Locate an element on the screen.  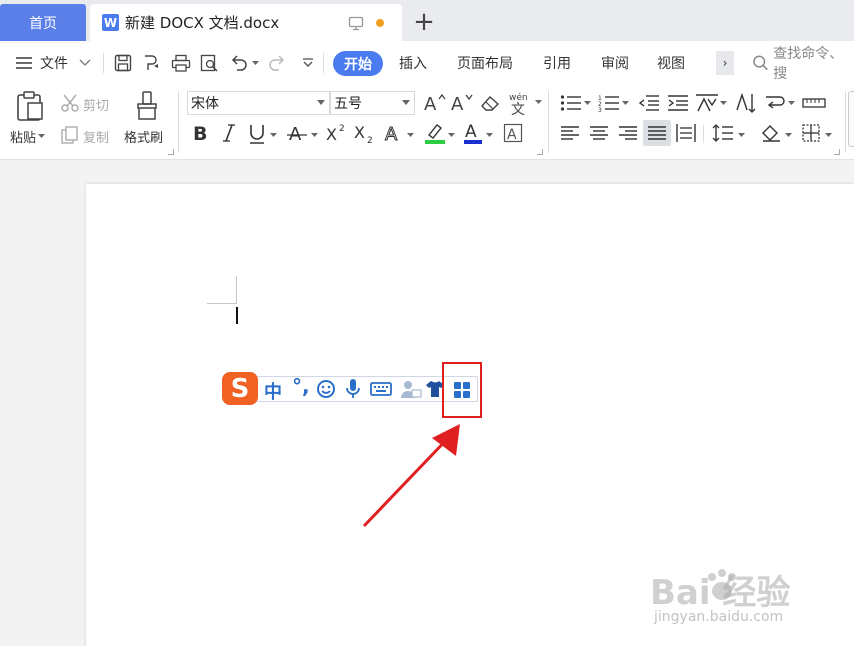
paste-icon is located at coordinates (30, 106).